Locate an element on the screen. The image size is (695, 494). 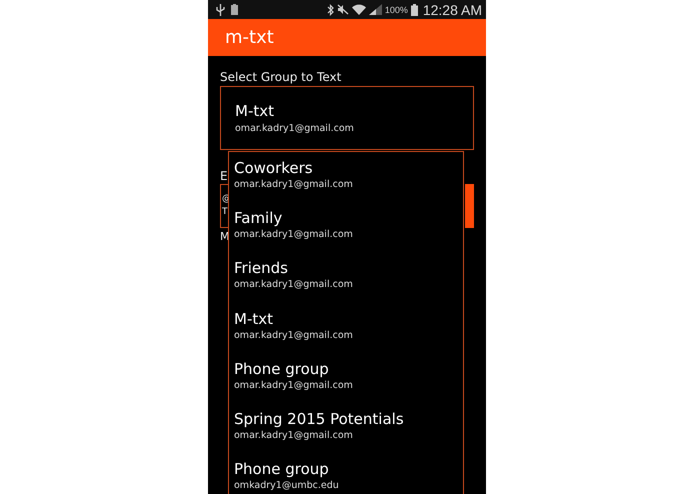
group-name: Coworkers is located at coordinates (273, 168).